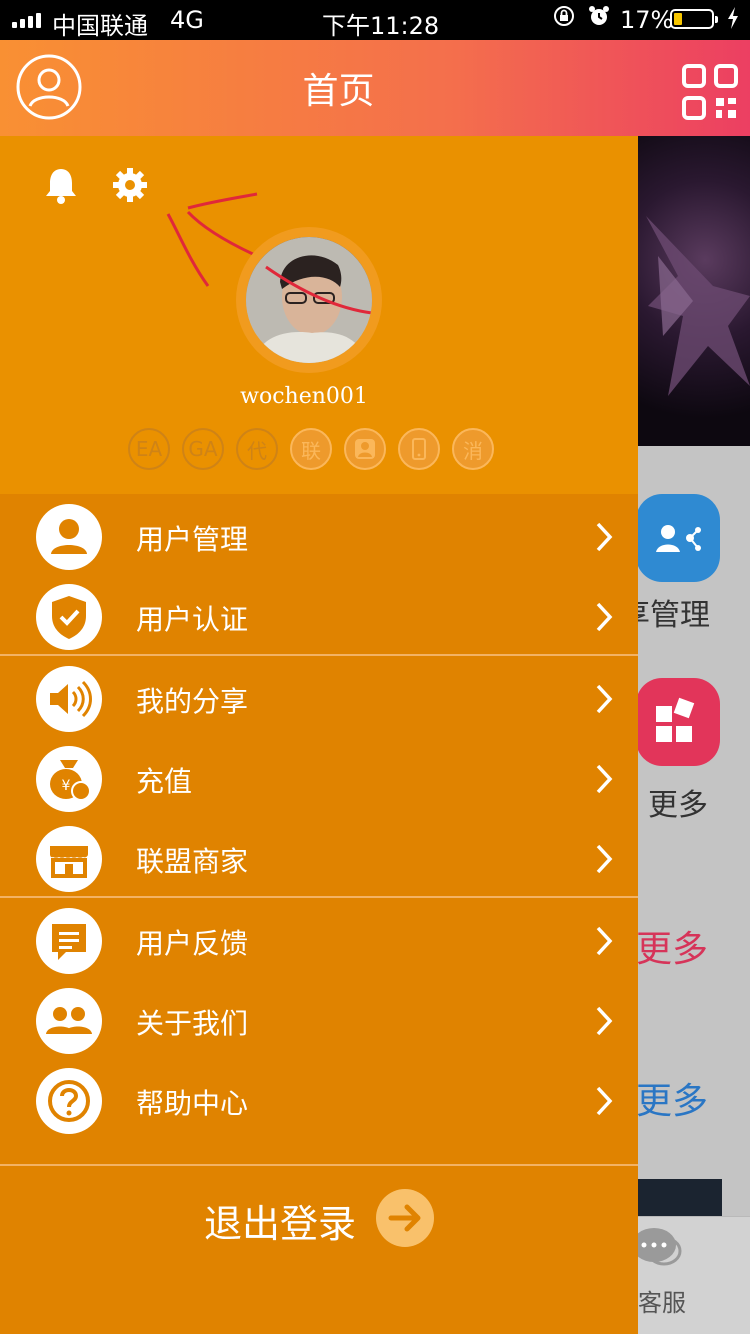 This screenshot has width=750, height=1334. I want to click on money-bag-icon: ¥, so click(69, 779).